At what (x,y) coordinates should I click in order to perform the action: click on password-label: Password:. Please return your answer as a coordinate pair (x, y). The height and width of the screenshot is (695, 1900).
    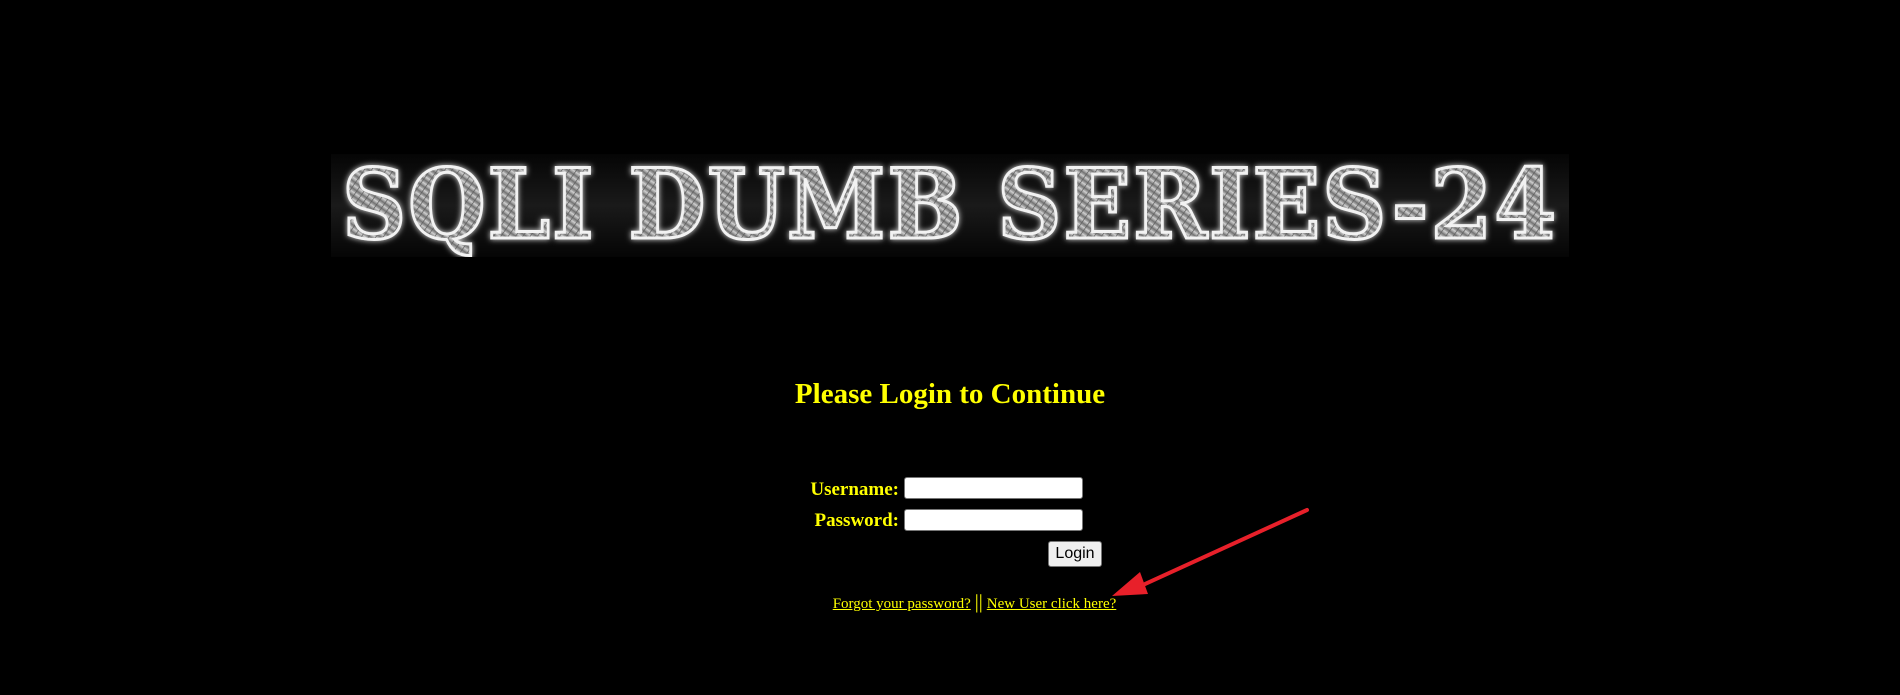
    Looking at the image, I should click on (799, 521).